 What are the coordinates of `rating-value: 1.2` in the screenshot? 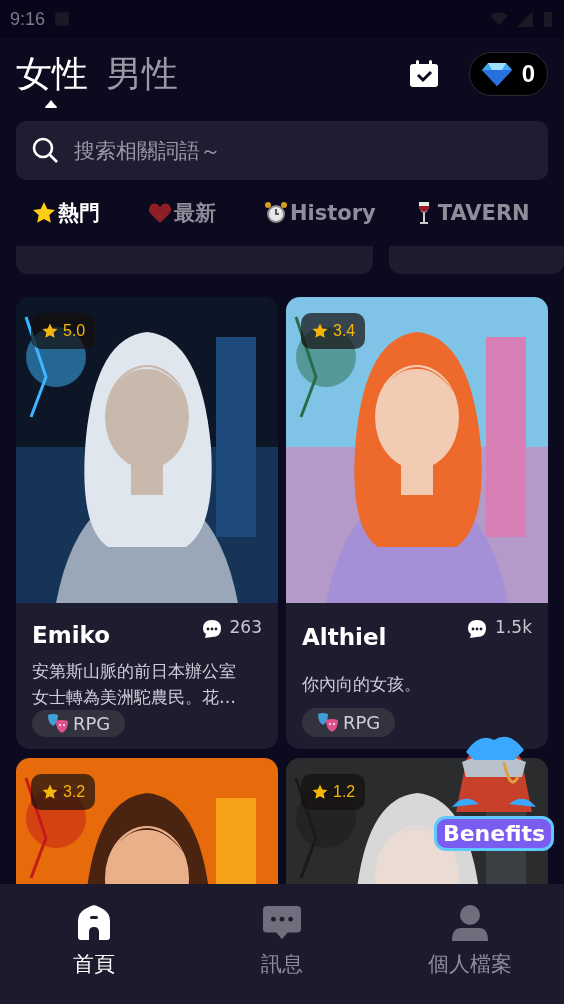 It's located at (344, 792).